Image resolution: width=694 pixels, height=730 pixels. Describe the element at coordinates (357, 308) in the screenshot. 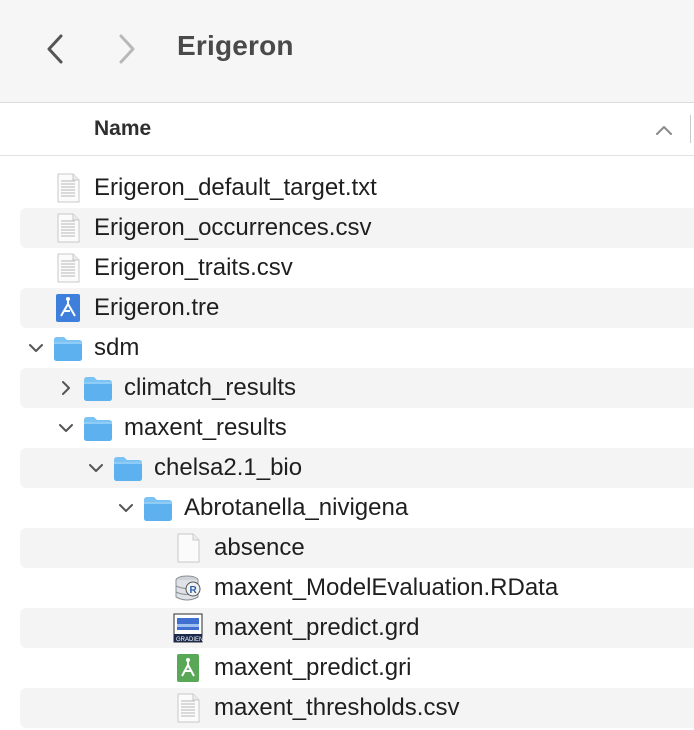

I see `file-row: Erigeron.tre` at that location.